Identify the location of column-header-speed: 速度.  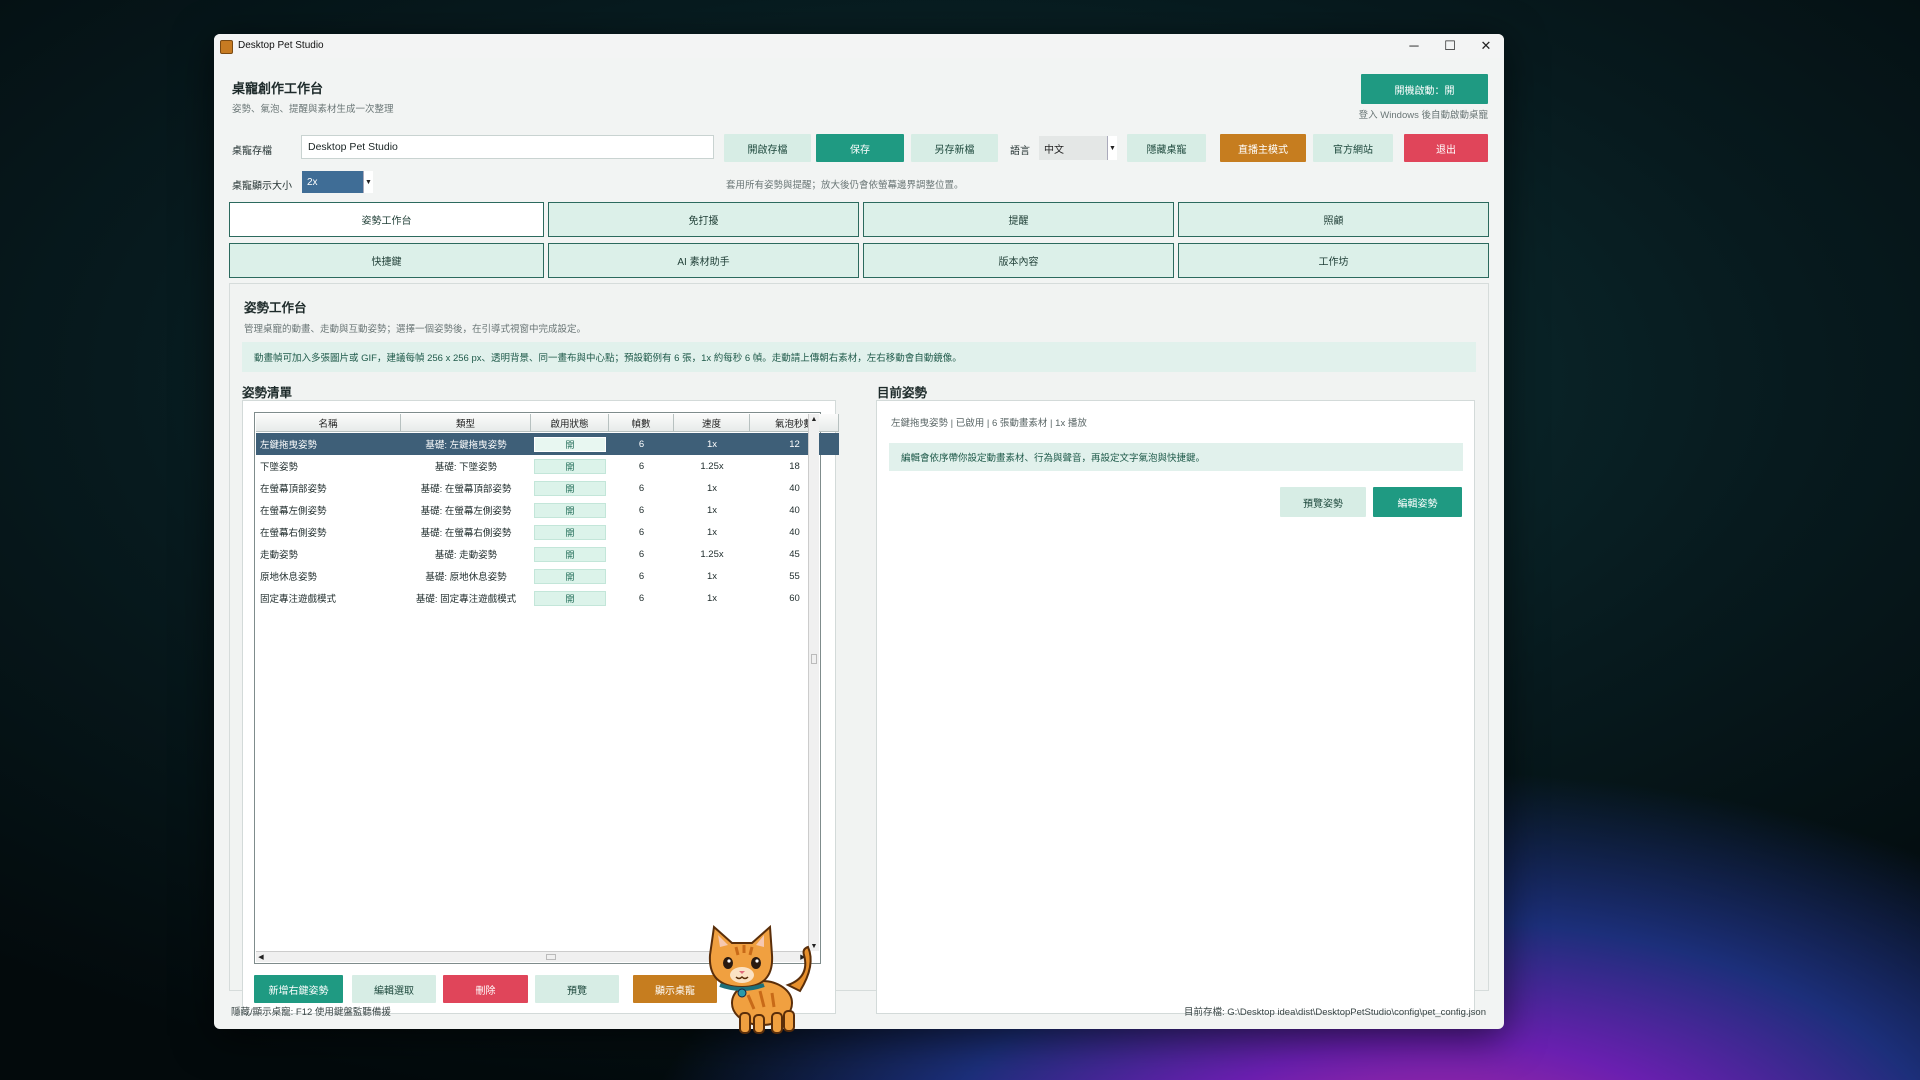
(712, 423).